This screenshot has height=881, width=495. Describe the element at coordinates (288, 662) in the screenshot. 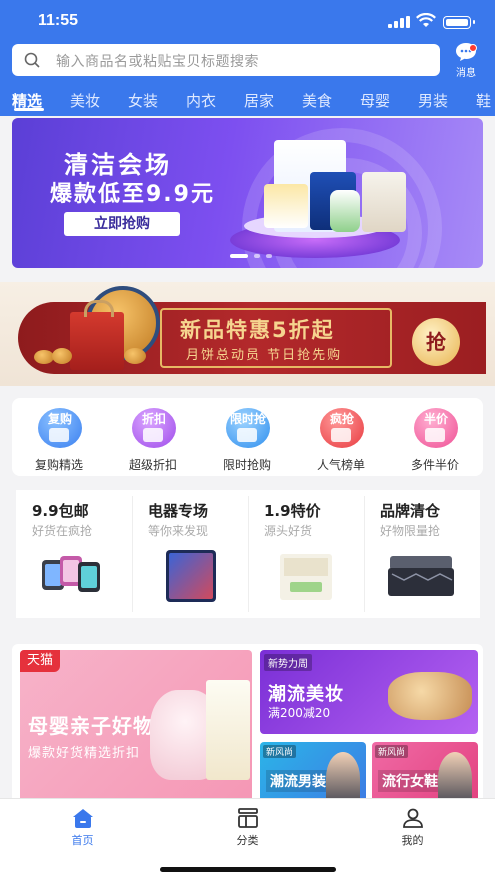

I see `promo-tag: 新势力周` at that location.